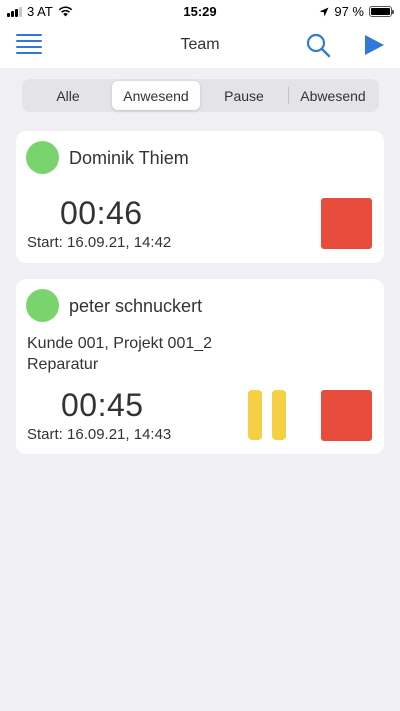 The height and width of the screenshot is (711, 400). What do you see at coordinates (381, 11) in the screenshot?
I see `battery-icon` at bounding box center [381, 11].